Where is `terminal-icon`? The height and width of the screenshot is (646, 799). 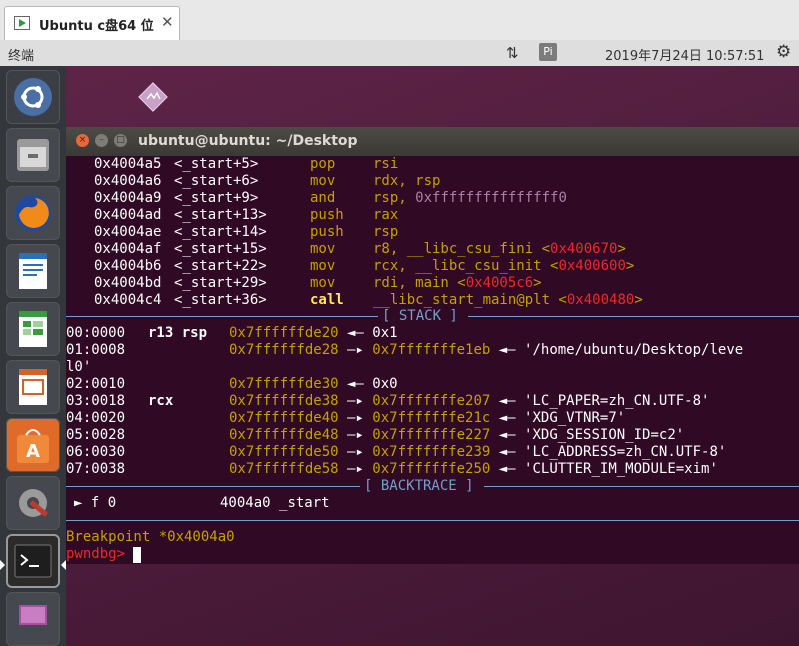 terminal-icon is located at coordinates (33, 561).